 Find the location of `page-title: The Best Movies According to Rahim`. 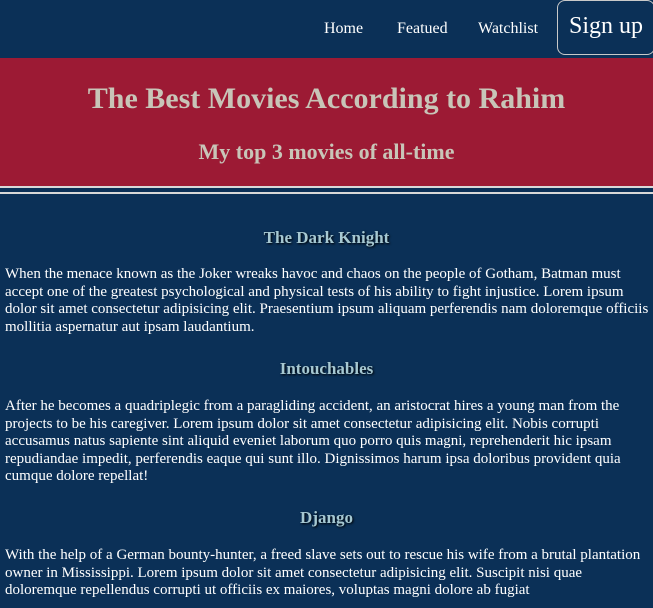

page-title: The Best Movies According to Rahim is located at coordinates (326, 98).